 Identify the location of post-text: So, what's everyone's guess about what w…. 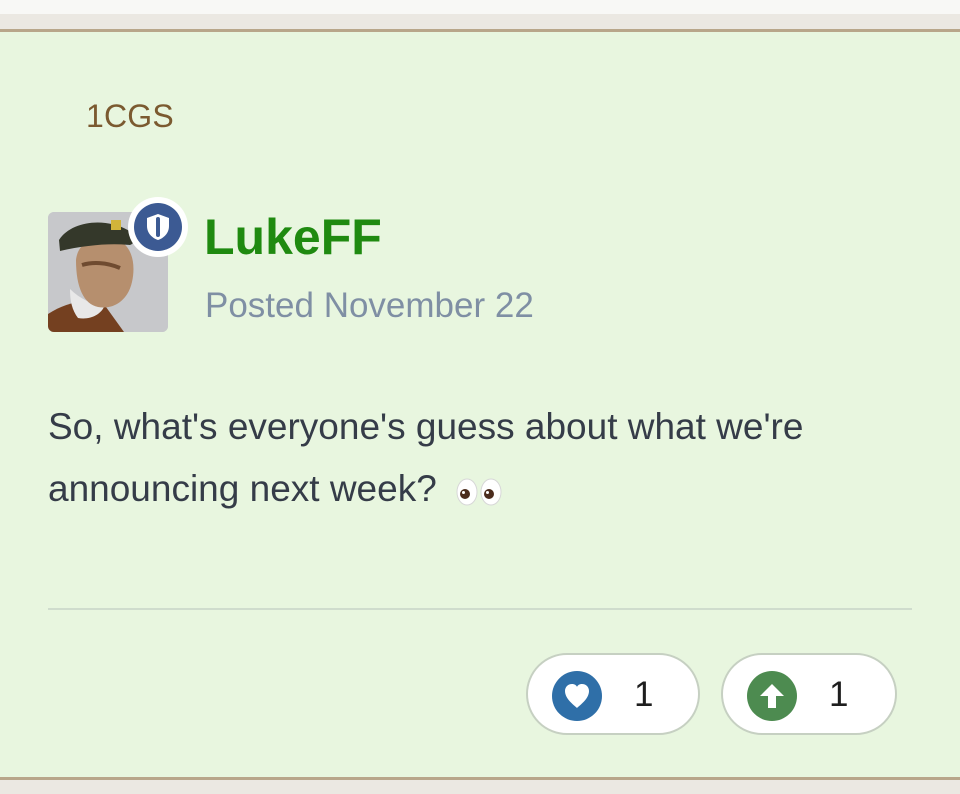
(426, 457).